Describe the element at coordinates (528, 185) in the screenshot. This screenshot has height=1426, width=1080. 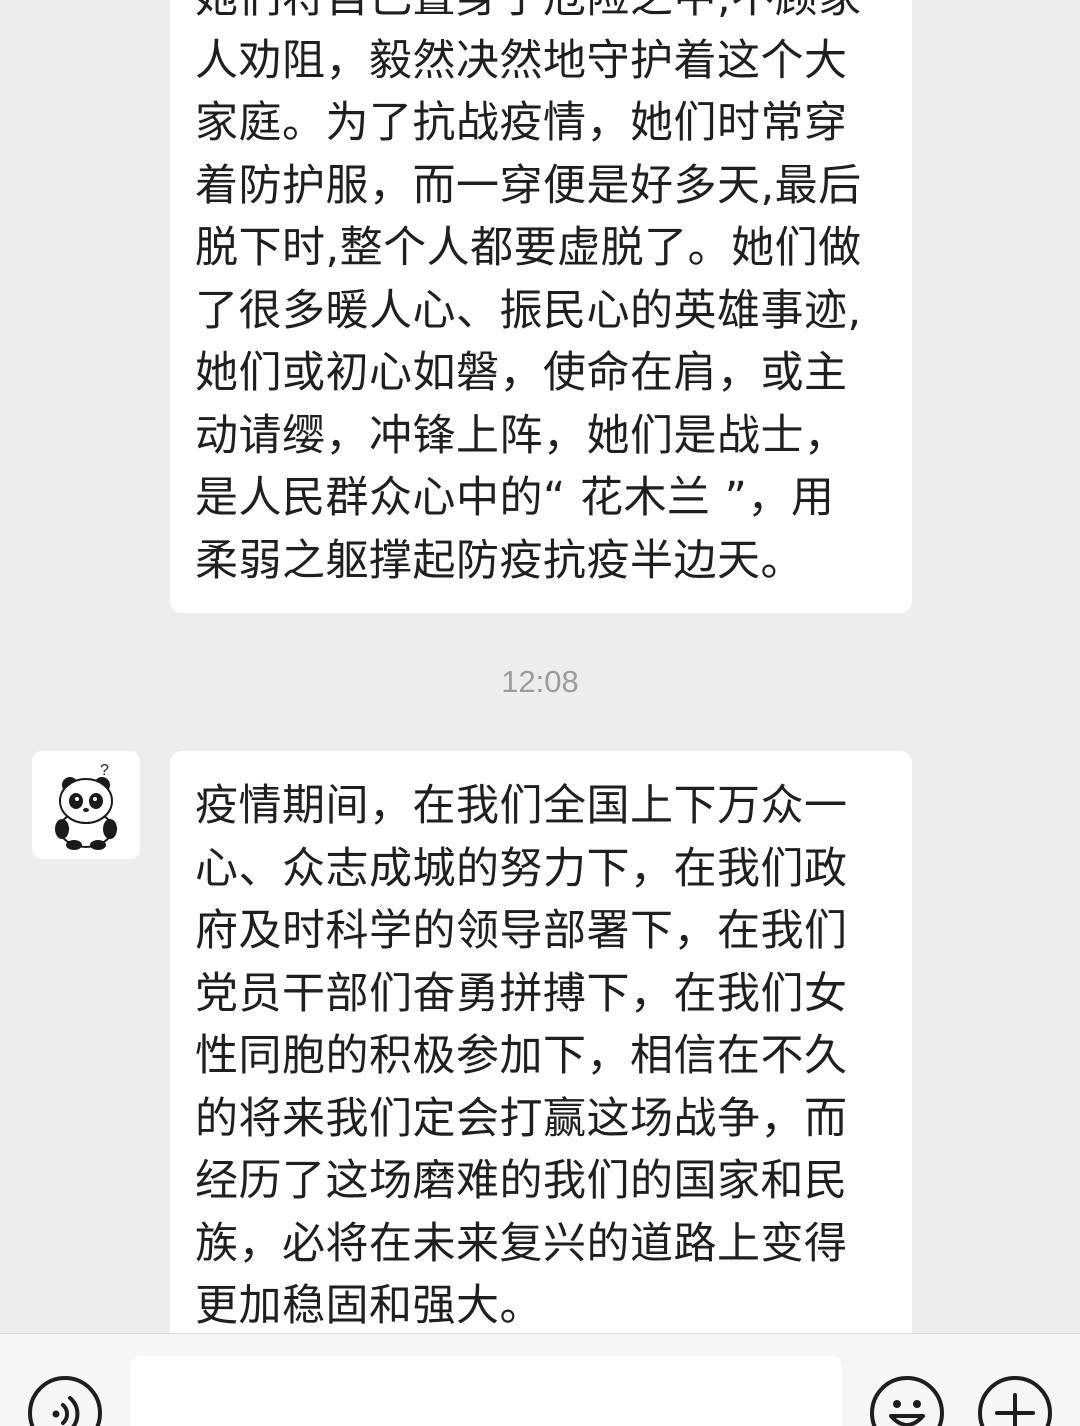
I see `message-line: 着防护服，而一穿便是好多天,最后` at that location.